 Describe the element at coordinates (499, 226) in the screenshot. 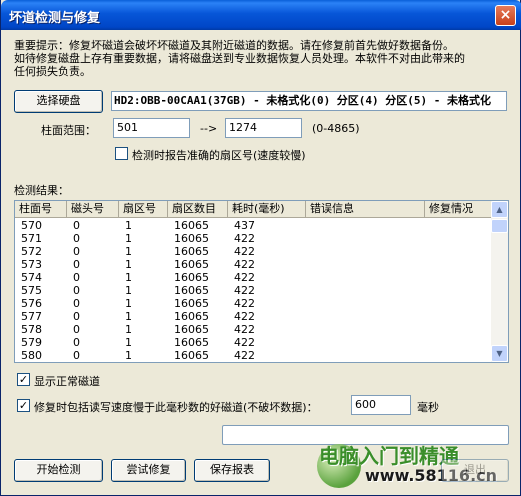

I see `scroll-thumb` at that location.